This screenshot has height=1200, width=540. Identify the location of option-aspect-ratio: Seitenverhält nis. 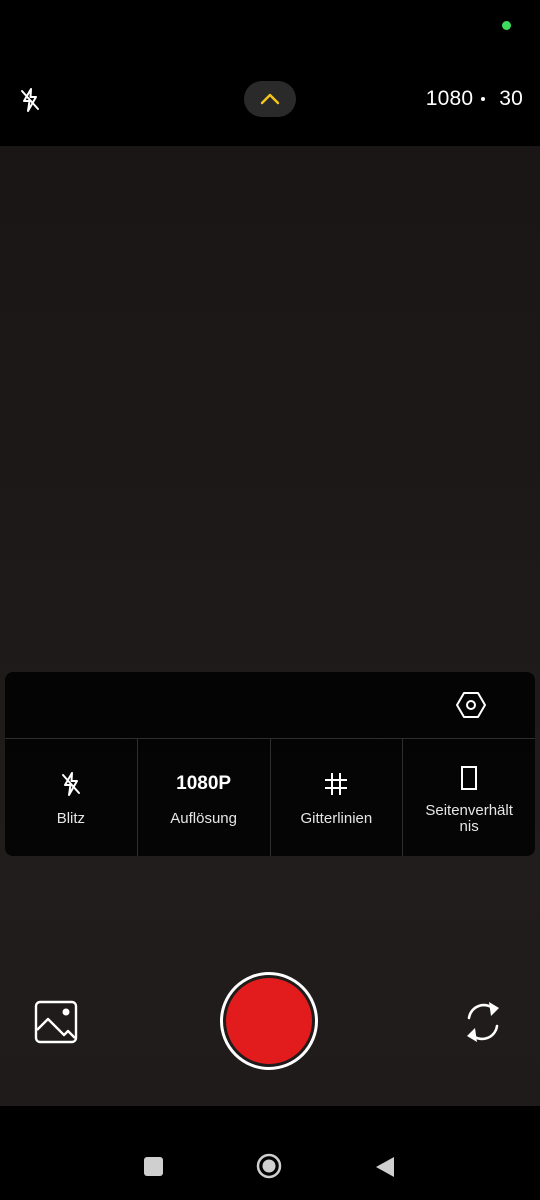
(469, 797).